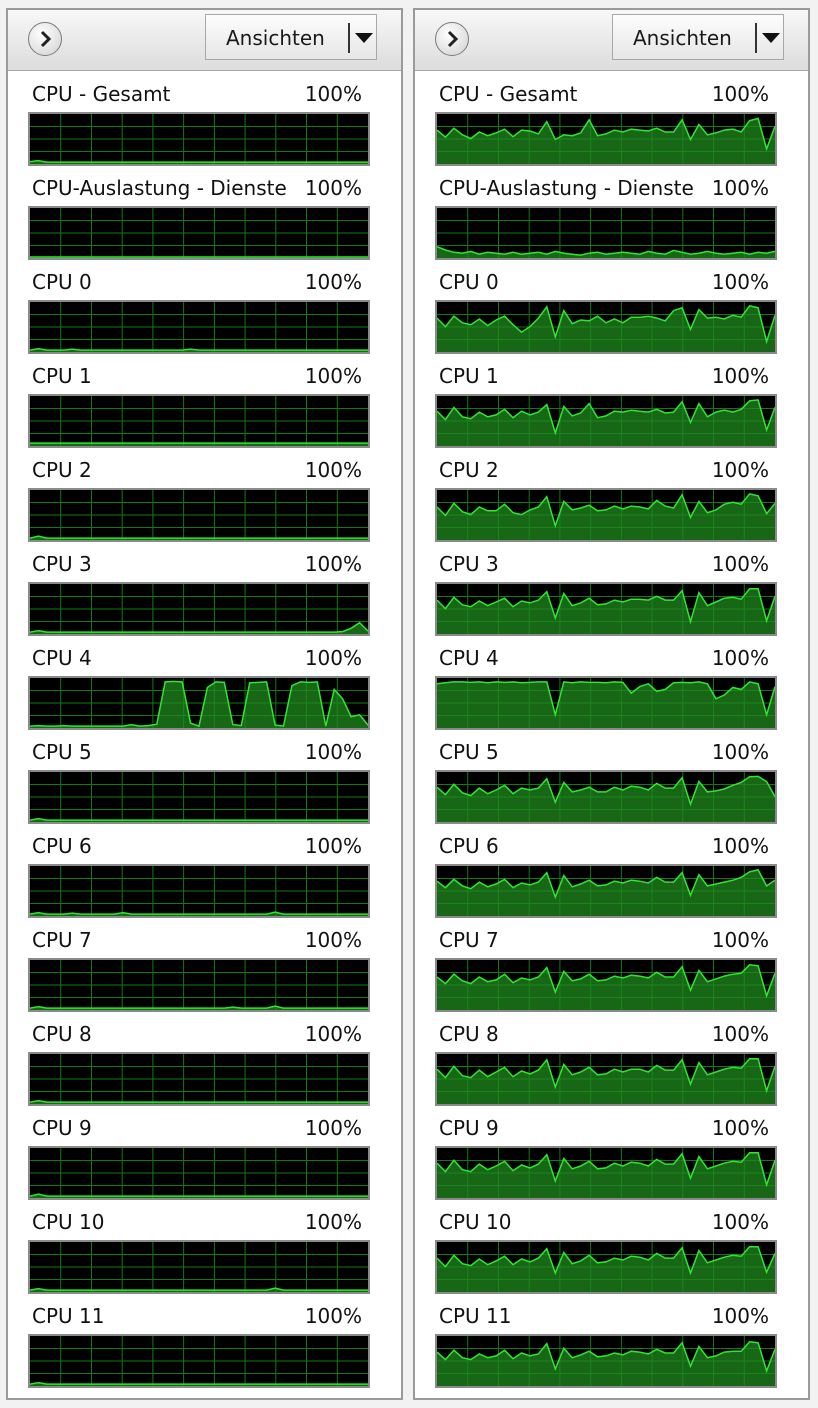 This screenshot has width=818, height=1408. What do you see at coordinates (469, 376) in the screenshot?
I see `cpu-graph-label: CPU 1` at bounding box center [469, 376].